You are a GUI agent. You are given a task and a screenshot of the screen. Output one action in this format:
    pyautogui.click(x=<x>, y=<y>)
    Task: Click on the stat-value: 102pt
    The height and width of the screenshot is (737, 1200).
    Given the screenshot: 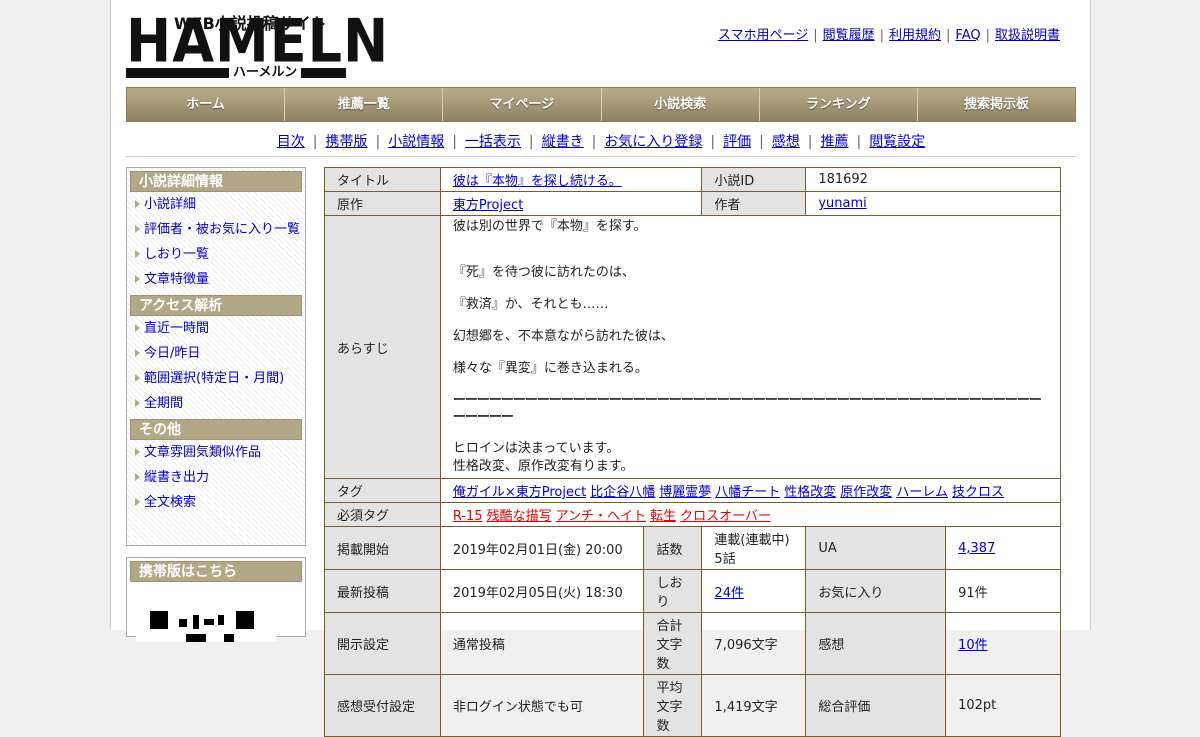 What is the action you would take?
    pyautogui.click(x=1003, y=705)
    